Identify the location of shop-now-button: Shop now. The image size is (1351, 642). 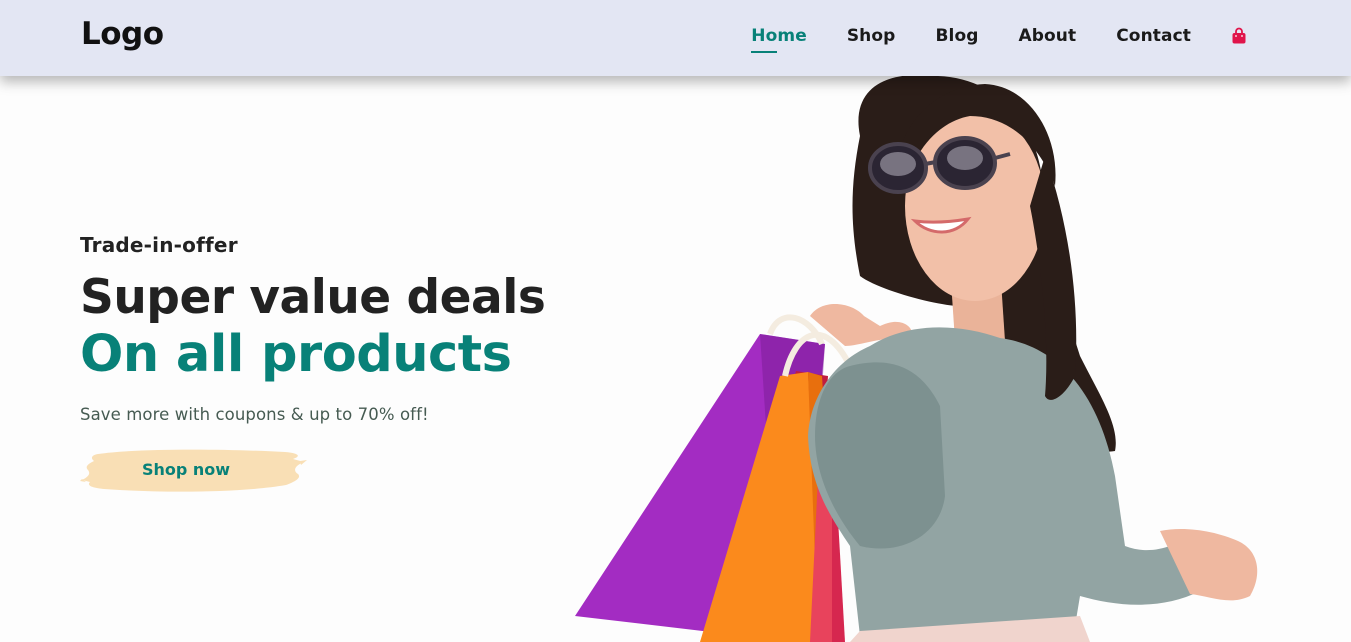
(194, 471).